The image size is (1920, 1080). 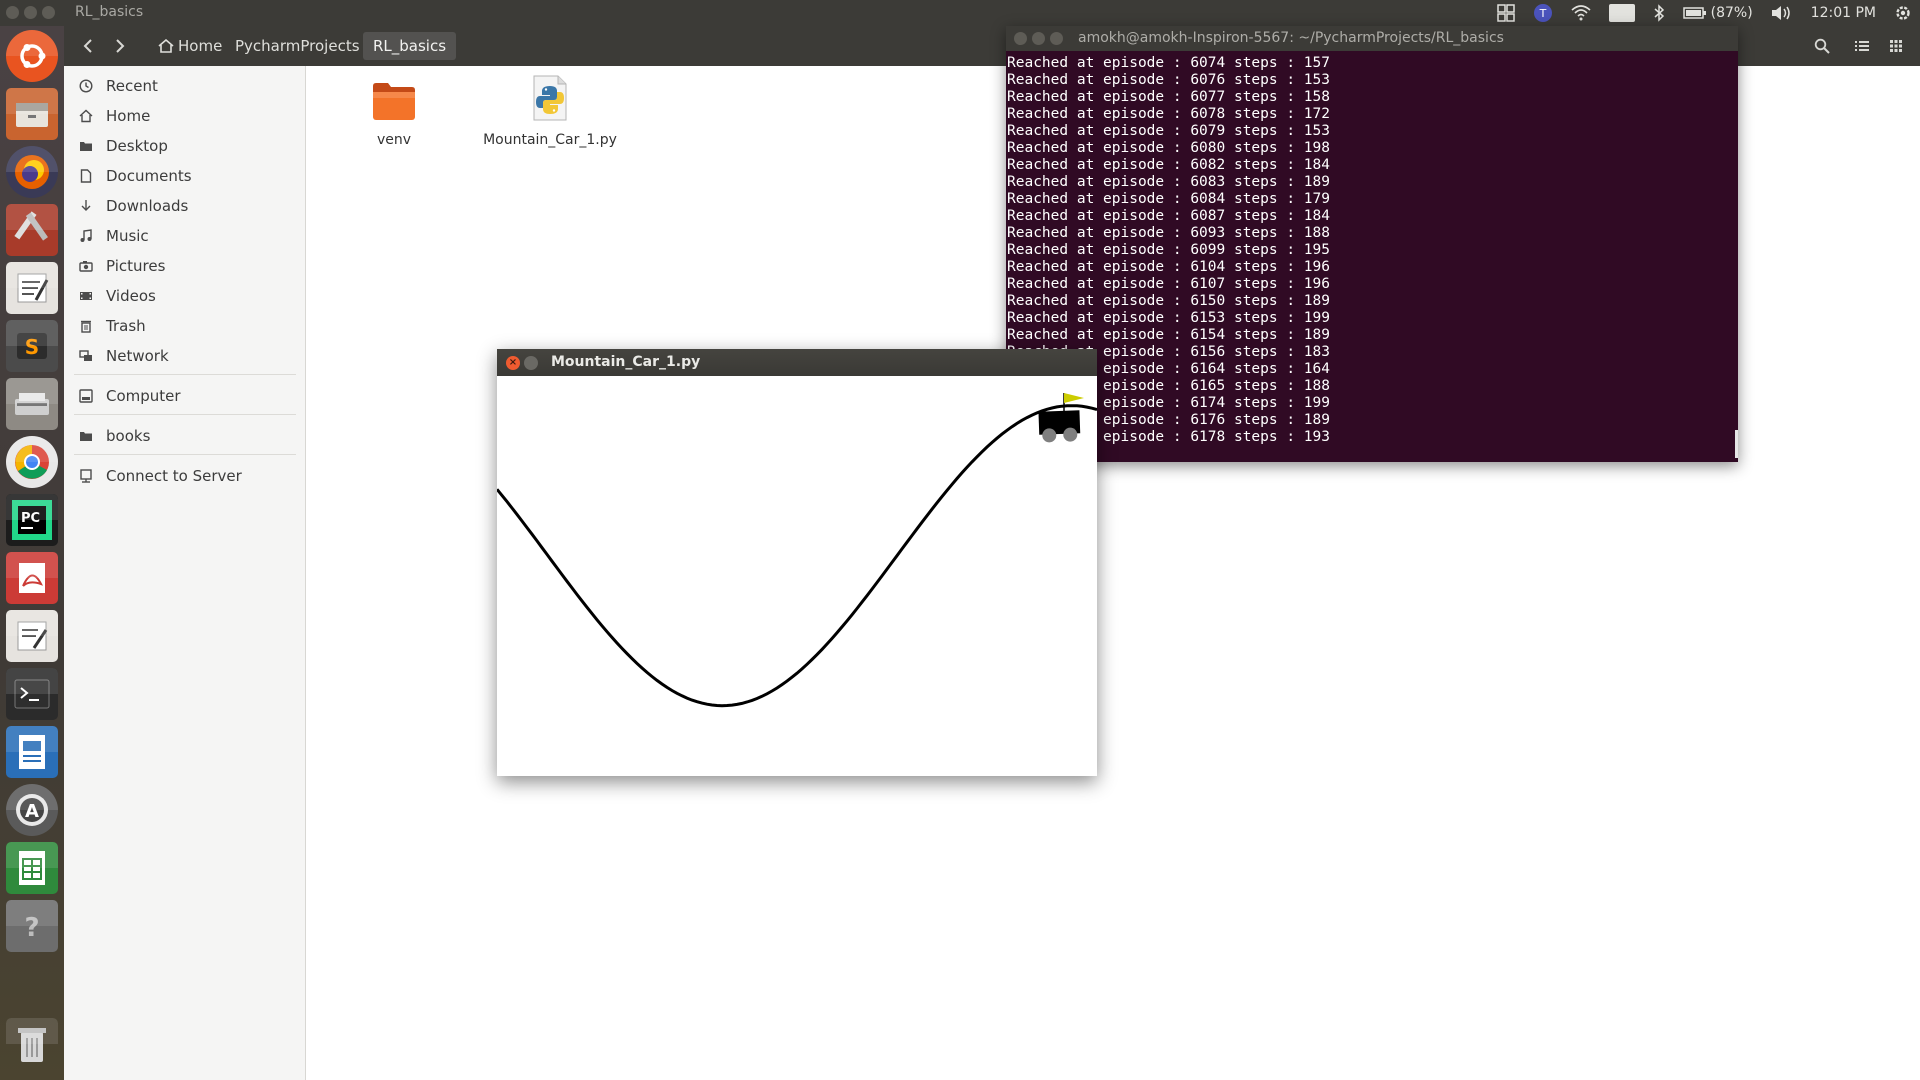 I want to click on terminal-scrollbar, so click(x=1736, y=444).